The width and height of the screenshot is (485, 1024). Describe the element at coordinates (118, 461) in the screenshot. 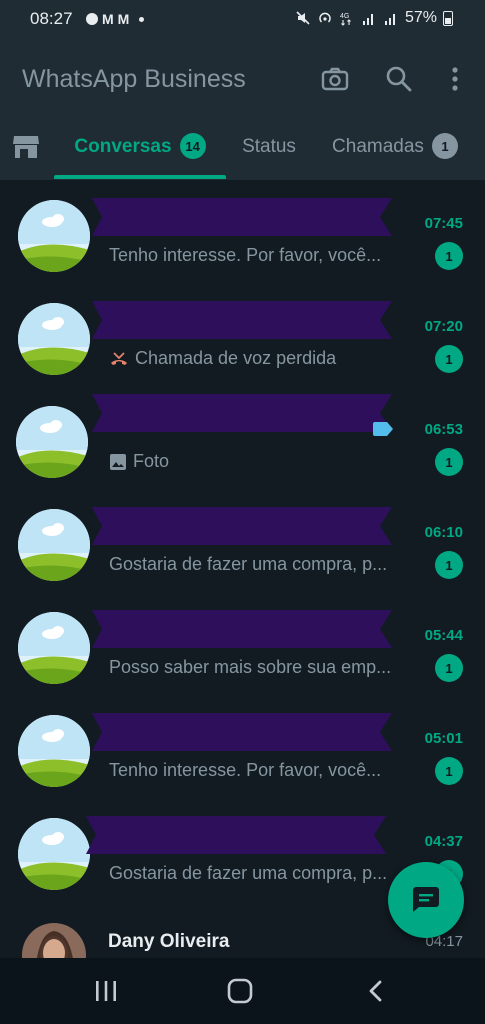

I see `photo-icon` at that location.